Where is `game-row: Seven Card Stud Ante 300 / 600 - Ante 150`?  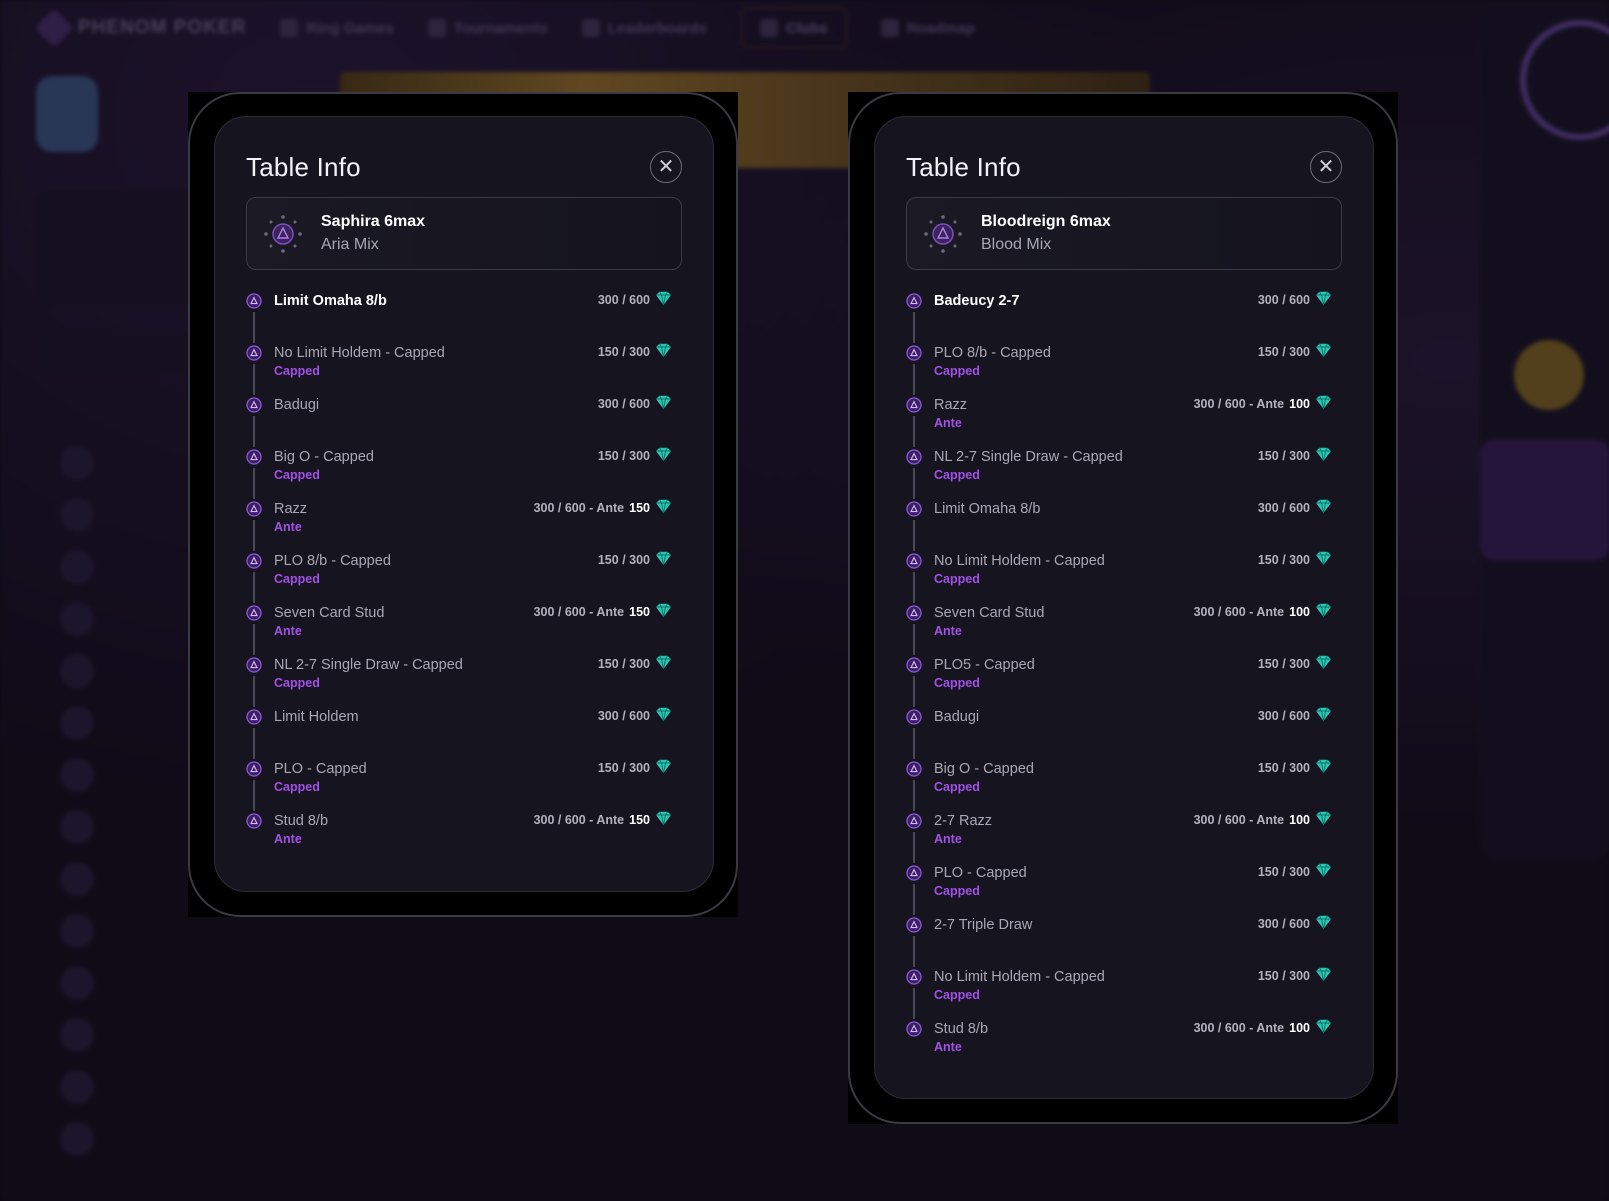 game-row: Seven Card Stud Ante 300 / 600 - Ante 150 is located at coordinates (464, 629).